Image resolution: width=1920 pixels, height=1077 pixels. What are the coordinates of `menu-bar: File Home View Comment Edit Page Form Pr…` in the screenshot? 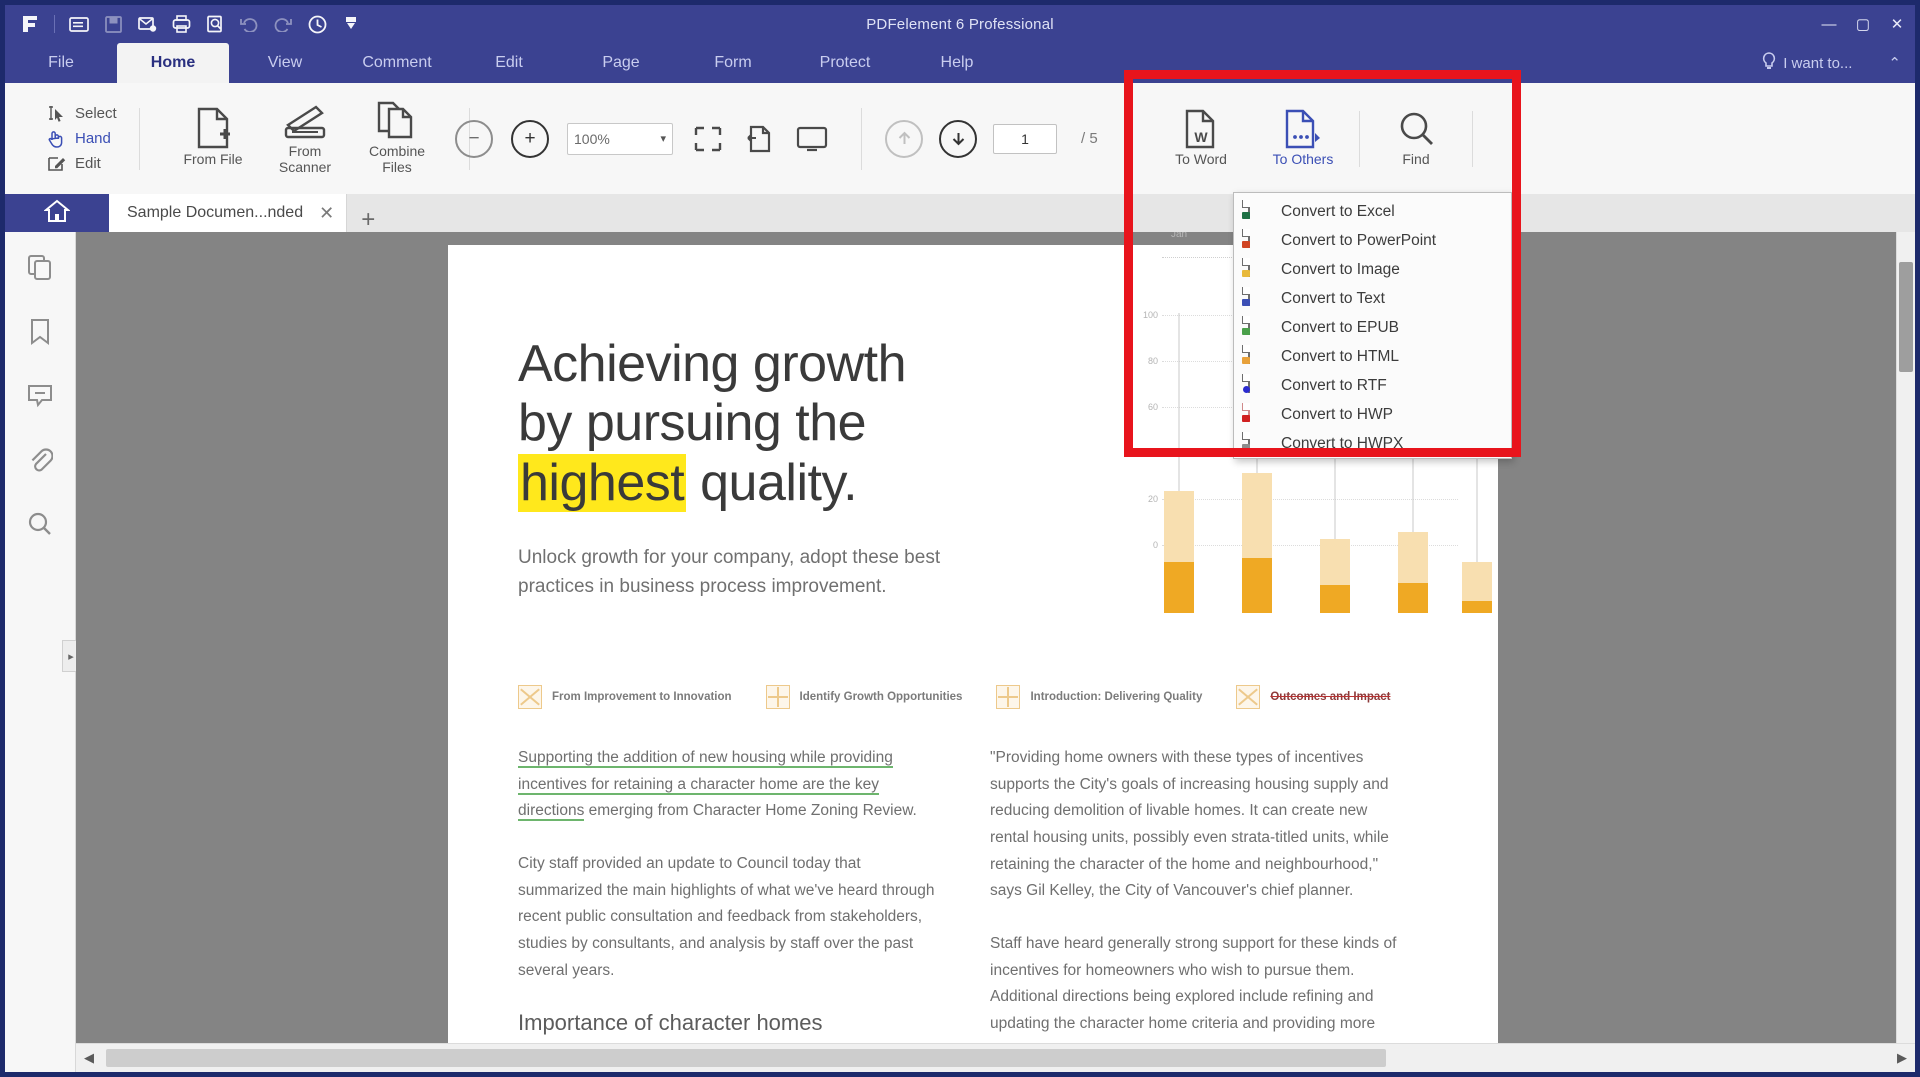 It's located at (960, 63).